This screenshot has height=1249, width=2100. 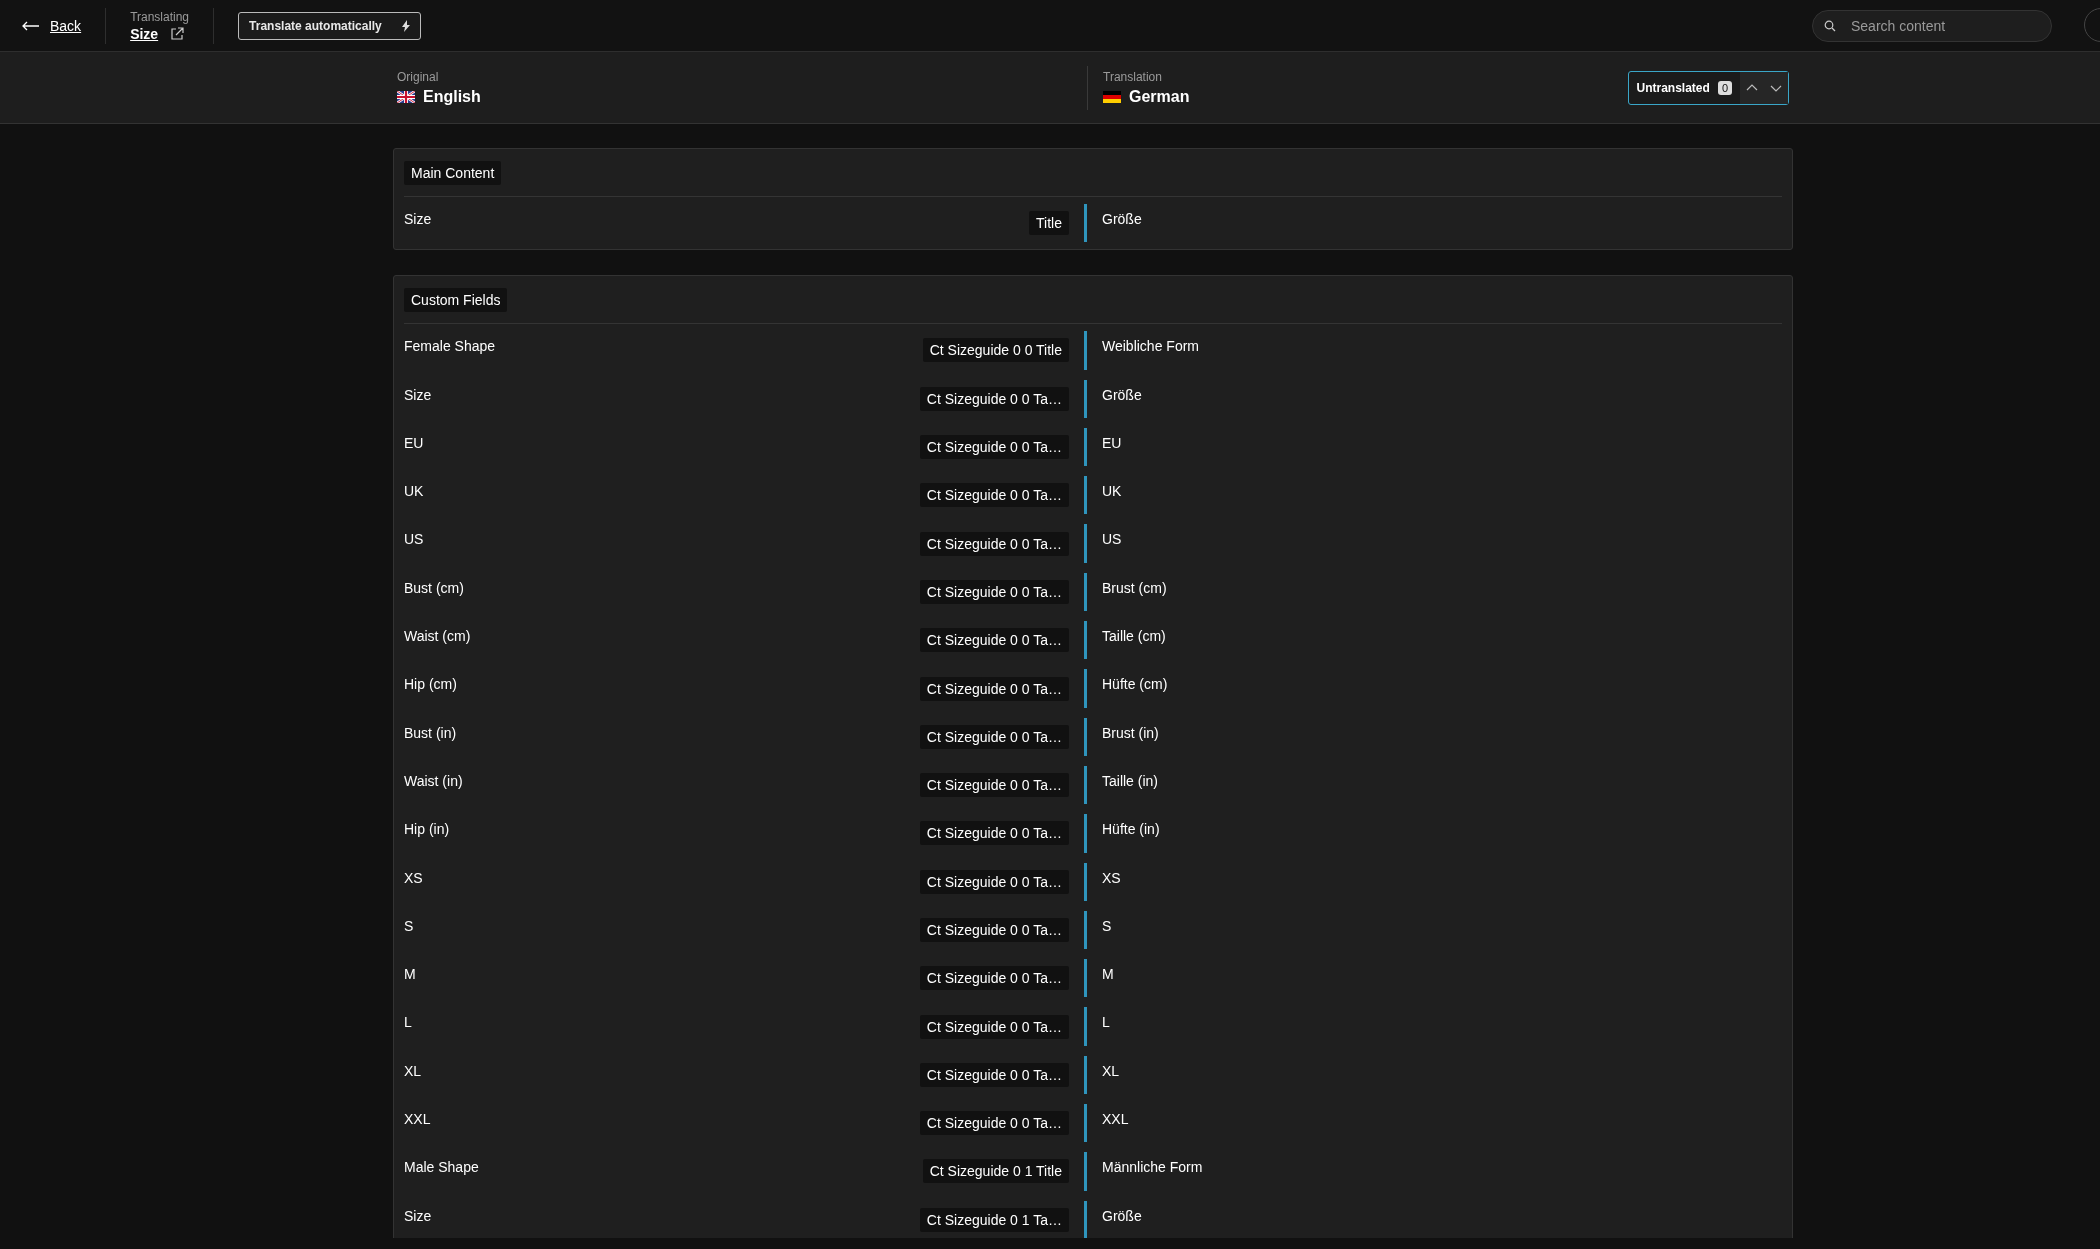 What do you see at coordinates (995, 1171) in the screenshot?
I see `field-tag: Ct Sizeguide 0 1 Title` at bounding box center [995, 1171].